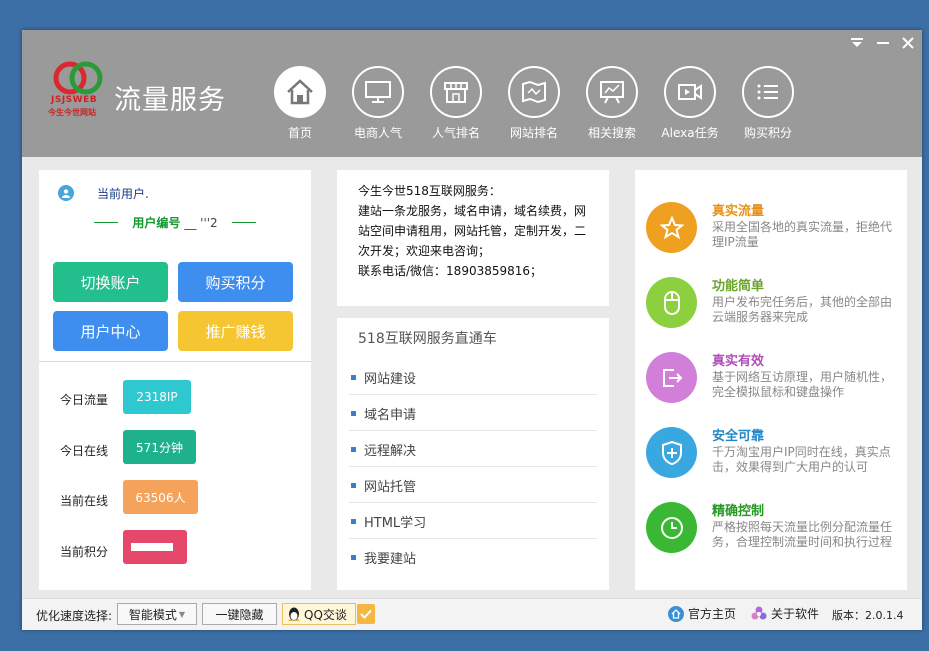 The width and height of the screenshot is (929, 651). Describe the element at coordinates (533, 133) in the screenshot. I see `nav-label: 网站排名` at that location.